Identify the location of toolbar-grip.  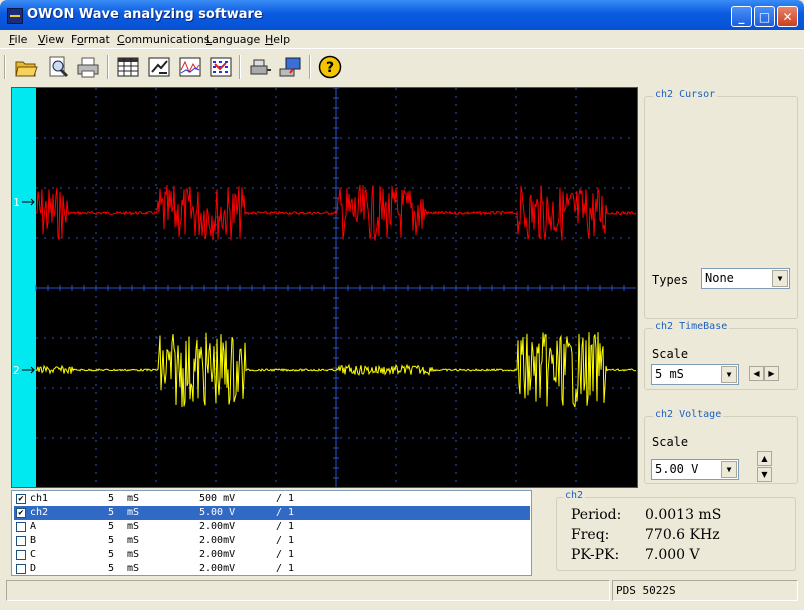
(5, 67).